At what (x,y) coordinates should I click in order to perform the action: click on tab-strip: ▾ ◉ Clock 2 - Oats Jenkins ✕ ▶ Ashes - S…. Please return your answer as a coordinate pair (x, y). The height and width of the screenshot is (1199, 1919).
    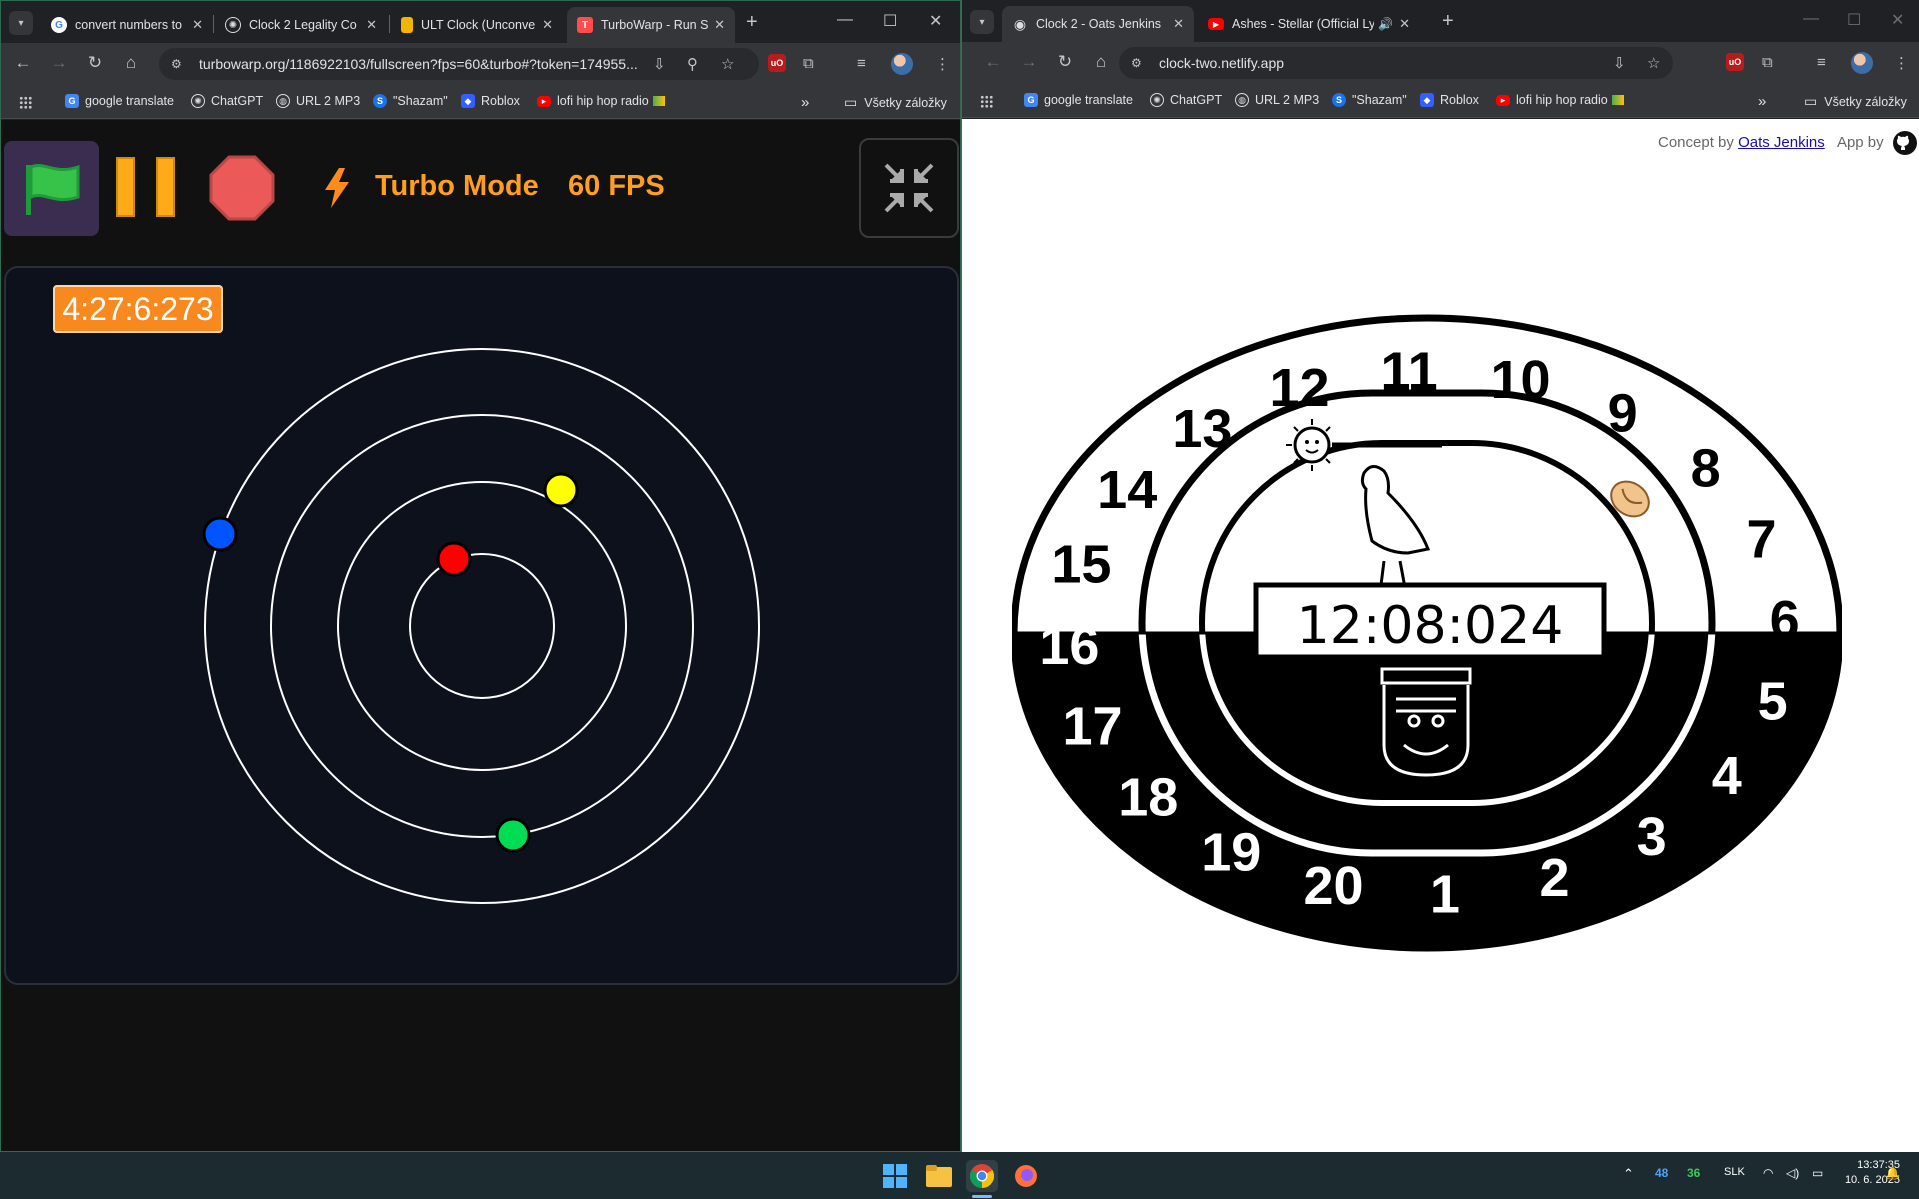
    Looking at the image, I should click on (1440, 21).